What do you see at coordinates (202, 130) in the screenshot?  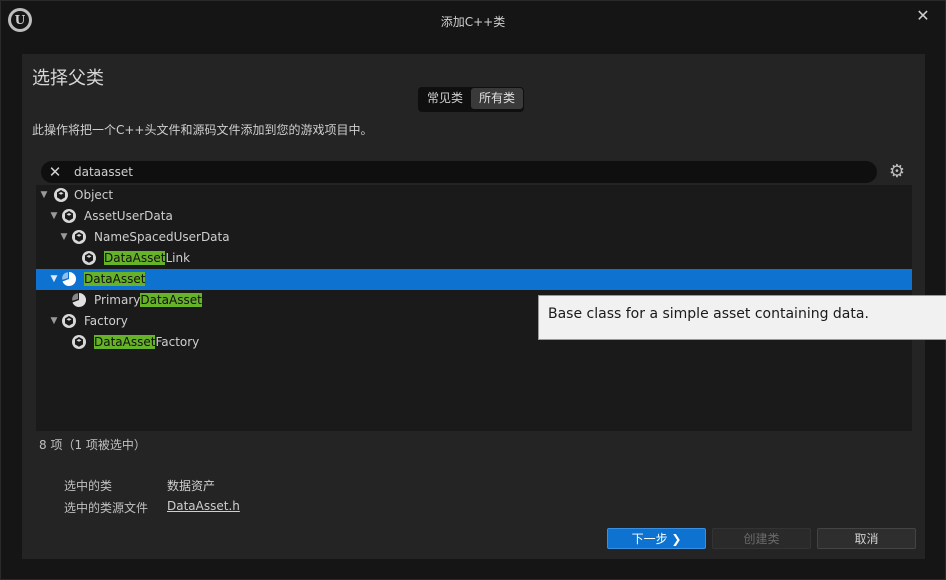 I see `dialog-description: 此操作将把一个C++头文件和源码文件添加到您的游戏项目中。` at bounding box center [202, 130].